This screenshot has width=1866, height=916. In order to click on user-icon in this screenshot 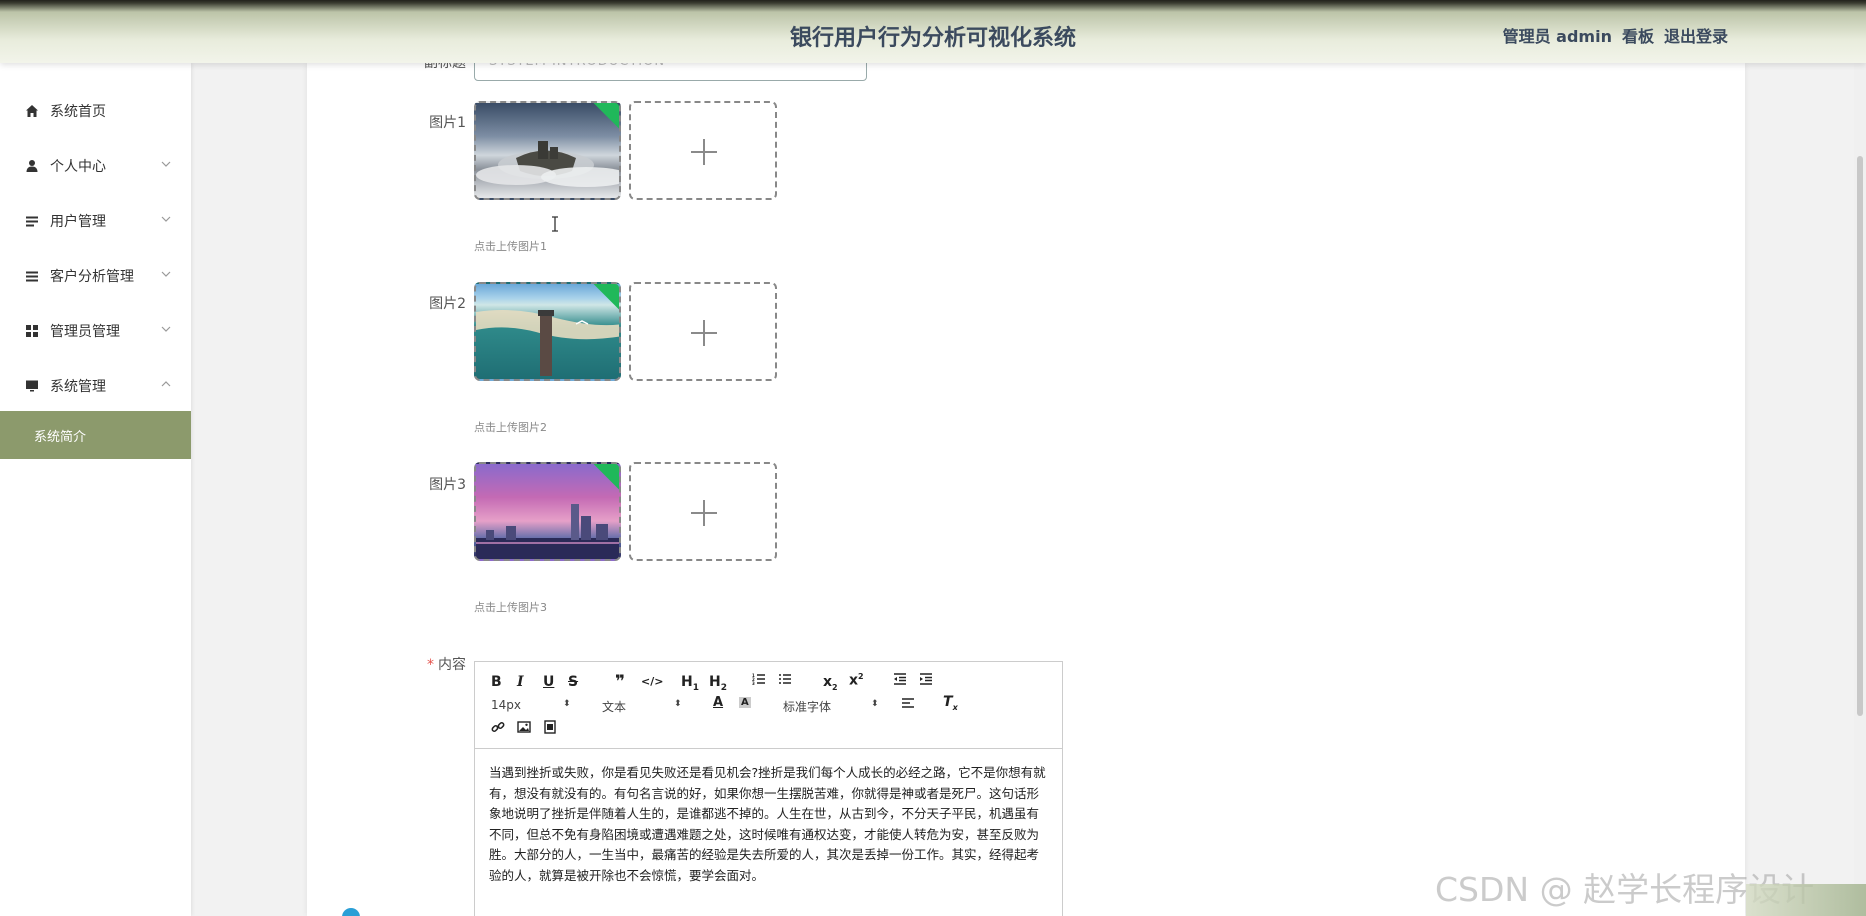, I will do `click(32, 166)`.